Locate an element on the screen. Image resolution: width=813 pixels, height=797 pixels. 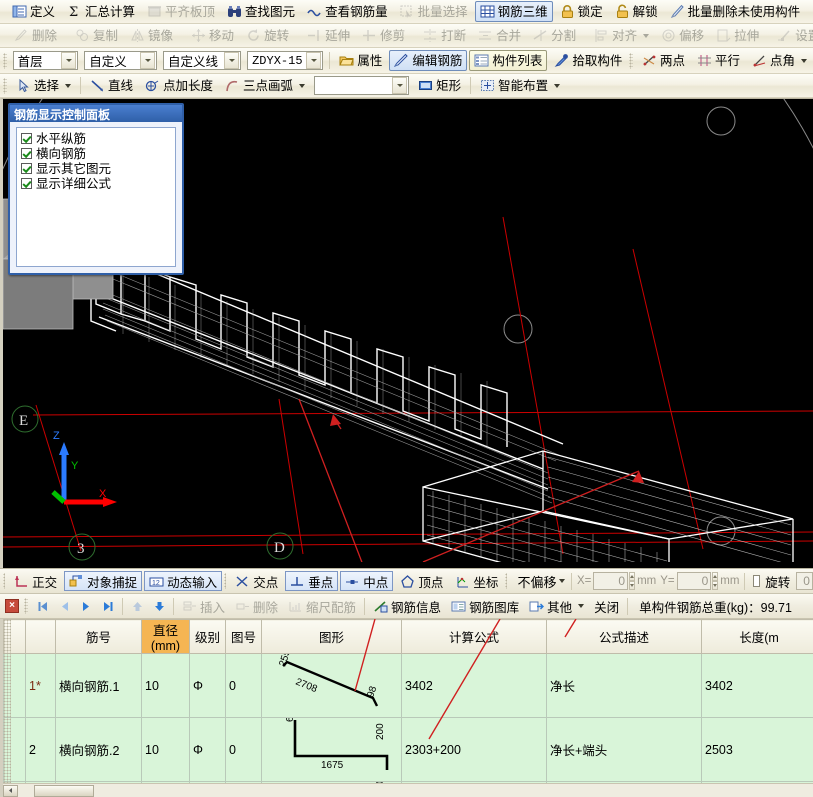
toolbar-button-summary-calc: Σ 汇总计算 is located at coordinates (101, 11).